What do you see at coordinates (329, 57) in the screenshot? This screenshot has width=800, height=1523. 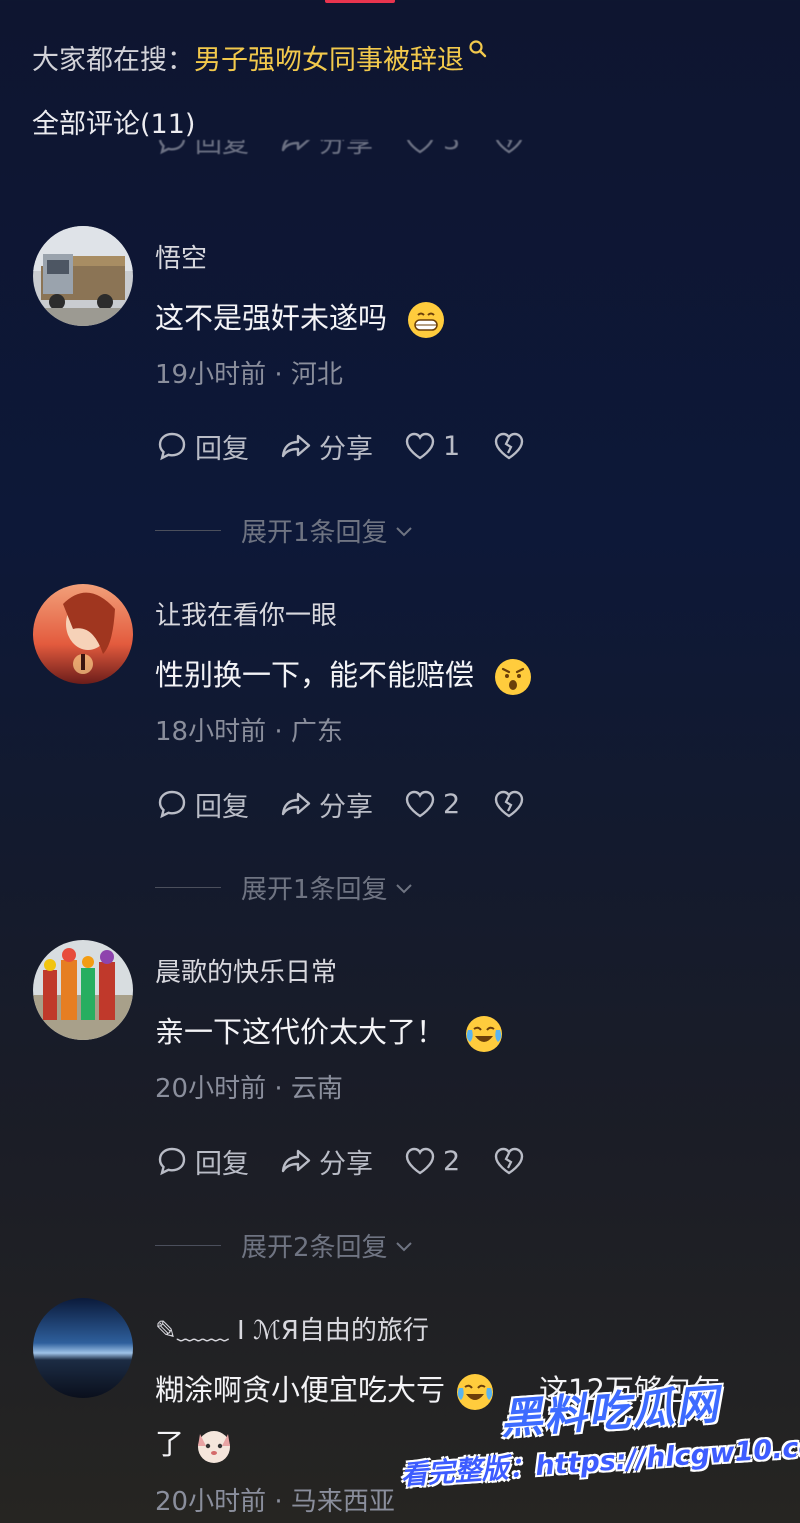 I see `search-term-link: 男子强吻女同事被辞退` at bounding box center [329, 57].